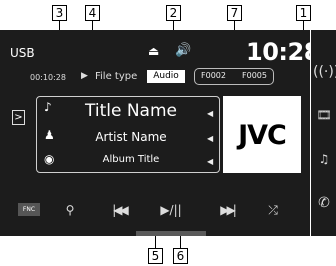 Image resolution: width=336 pixels, height=266 pixels. I want to click on callout-4: 4, so click(92, 13).